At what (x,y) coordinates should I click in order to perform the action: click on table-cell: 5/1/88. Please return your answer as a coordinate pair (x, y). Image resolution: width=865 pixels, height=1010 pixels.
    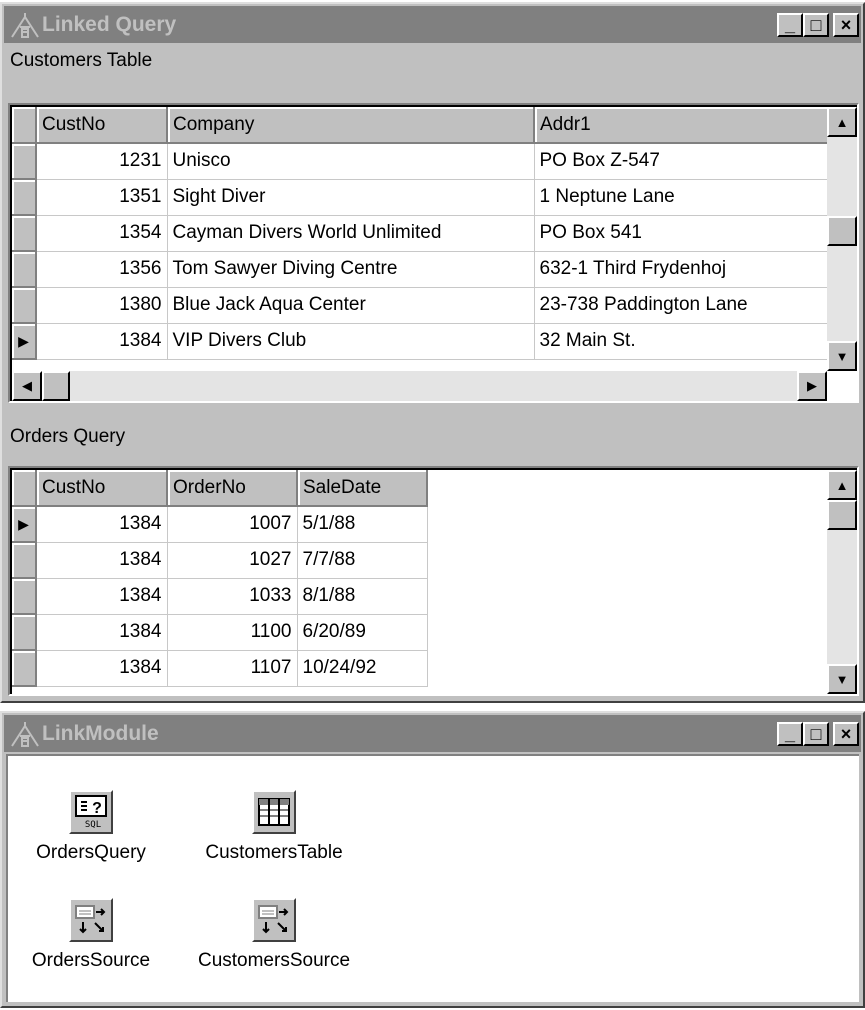
    Looking at the image, I should click on (362, 524).